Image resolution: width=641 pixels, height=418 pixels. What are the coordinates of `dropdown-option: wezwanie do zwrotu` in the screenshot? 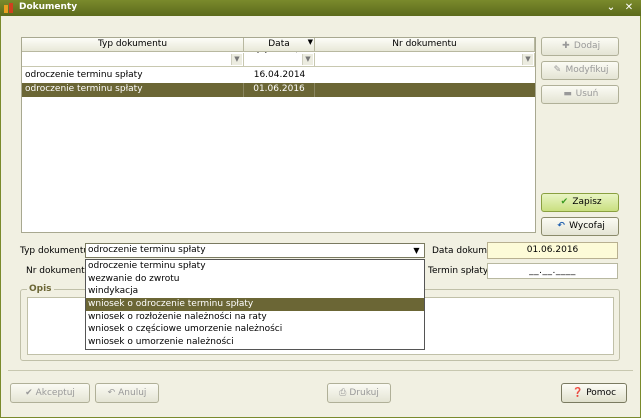 It's located at (255, 279).